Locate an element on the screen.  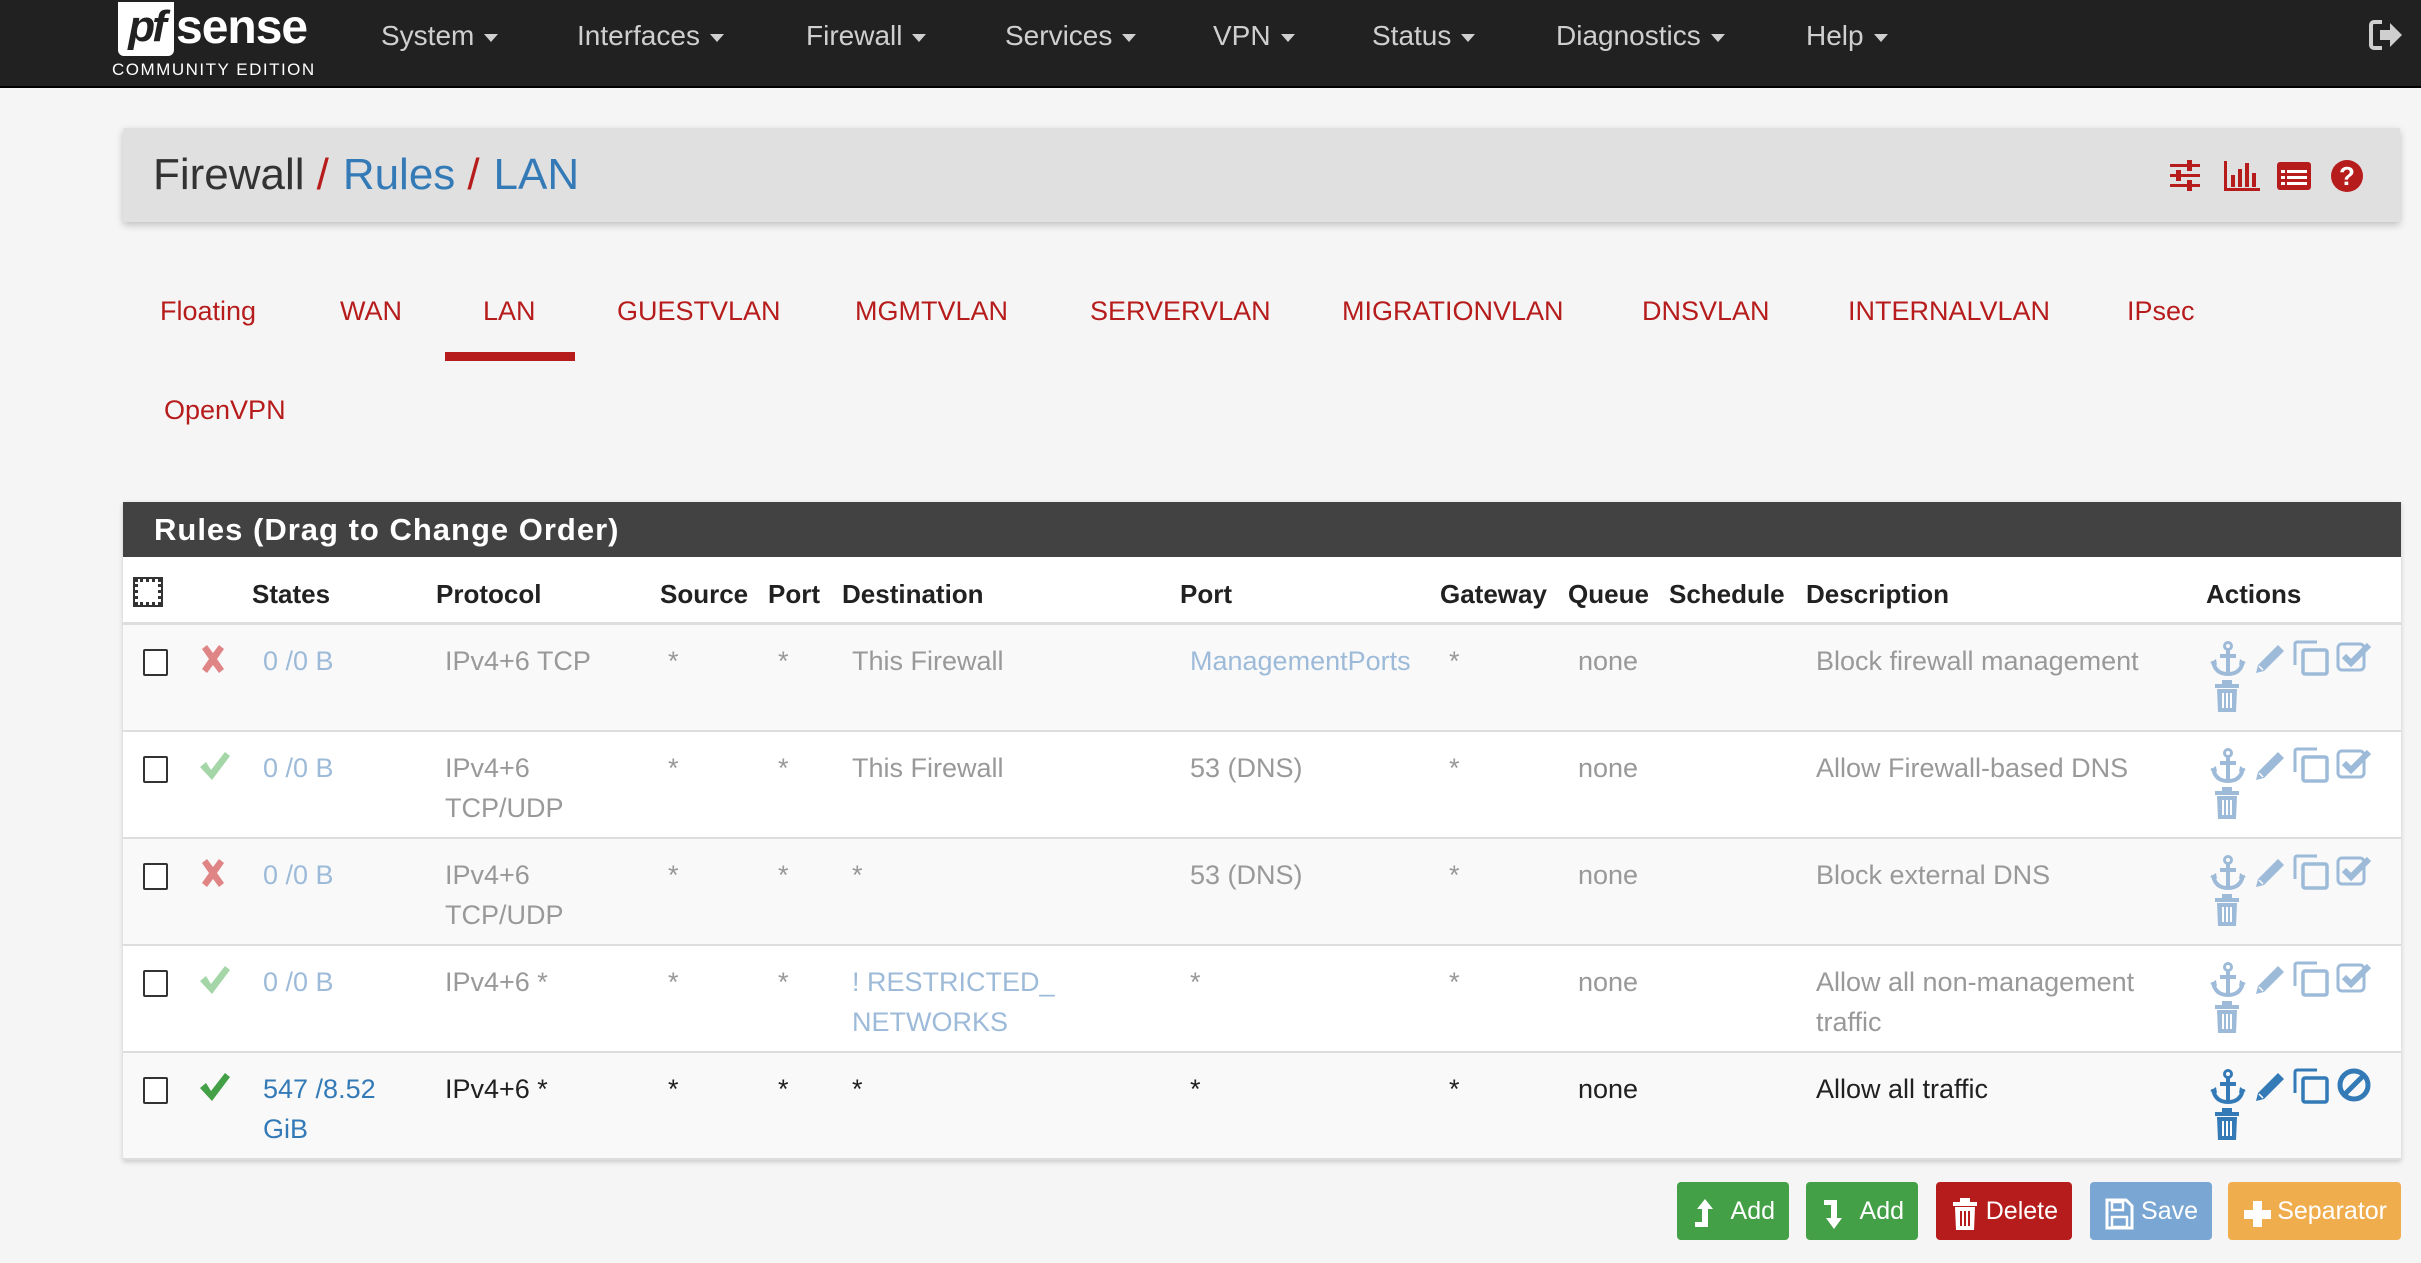
nav-interfaces: Interfaces is located at coordinates (650, 36).